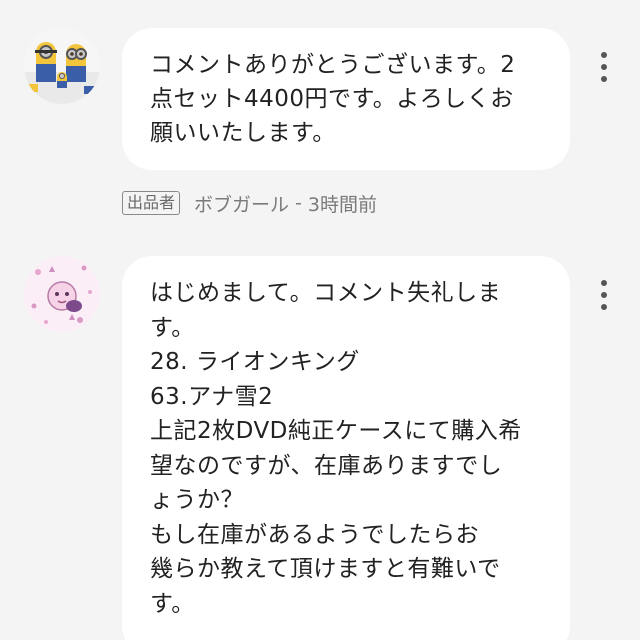  Describe the element at coordinates (342, 204) in the screenshot. I see `comment-time: 3時間前` at that location.